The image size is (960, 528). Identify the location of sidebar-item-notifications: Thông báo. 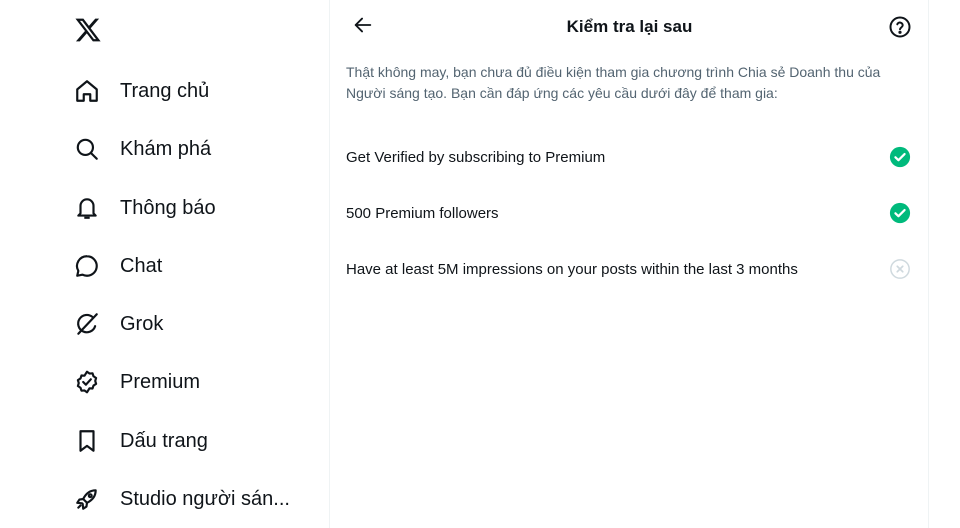
(143, 208).